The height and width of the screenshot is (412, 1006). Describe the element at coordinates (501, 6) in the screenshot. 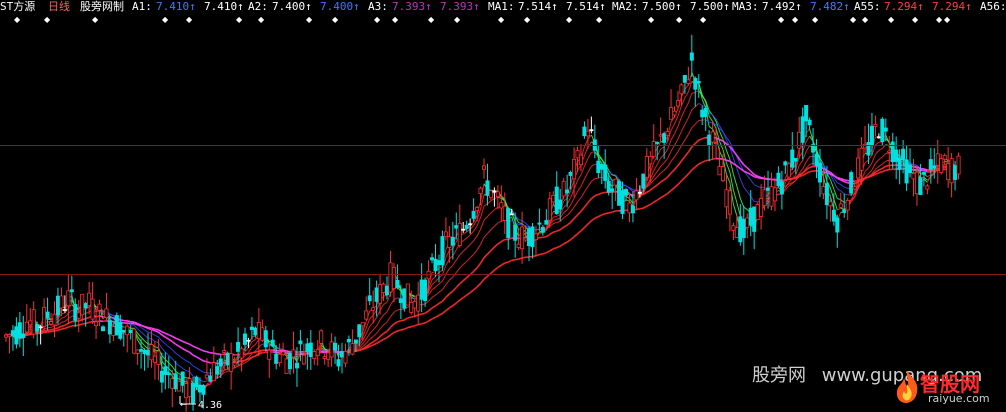

I see `indicator-label: MA1:` at that location.